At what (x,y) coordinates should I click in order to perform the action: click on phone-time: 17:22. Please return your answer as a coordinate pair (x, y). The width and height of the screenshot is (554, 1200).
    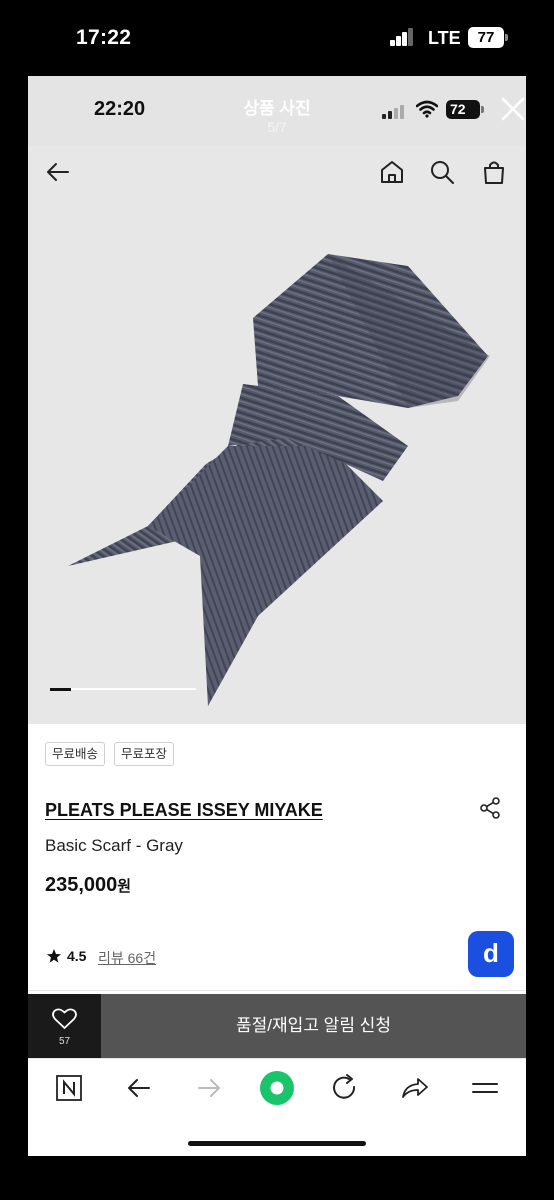
    Looking at the image, I should click on (104, 37).